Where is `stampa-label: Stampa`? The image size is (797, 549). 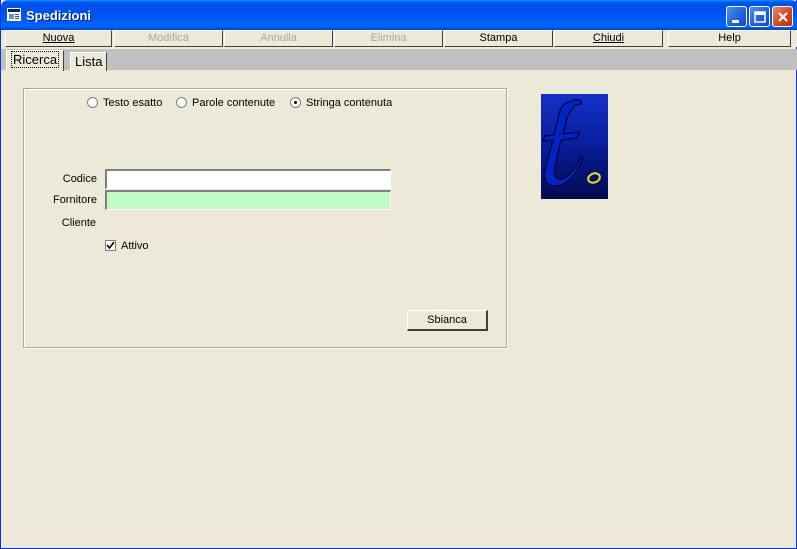
stampa-label: Stampa is located at coordinates (498, 38).